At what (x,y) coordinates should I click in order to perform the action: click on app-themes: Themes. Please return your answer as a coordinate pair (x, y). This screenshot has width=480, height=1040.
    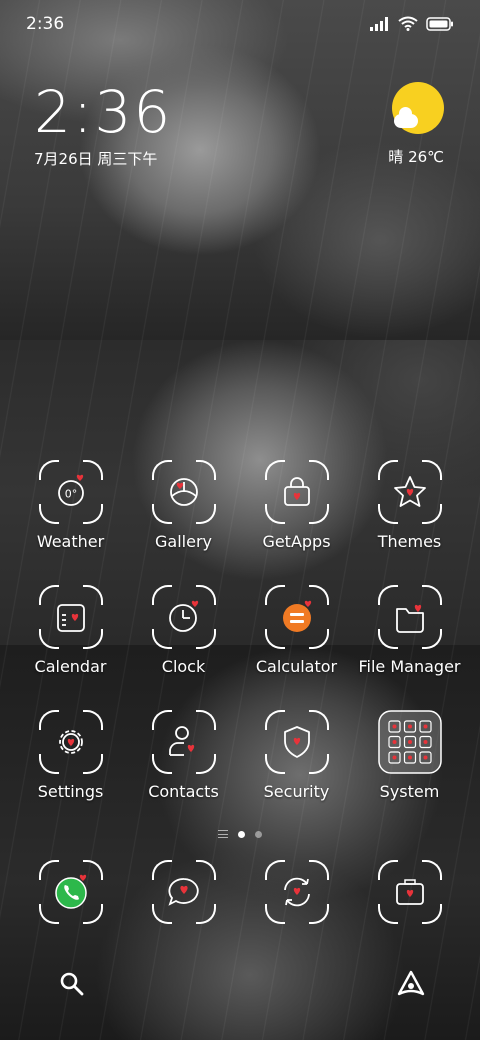
    Looking at the image, I should click on (409, 522).